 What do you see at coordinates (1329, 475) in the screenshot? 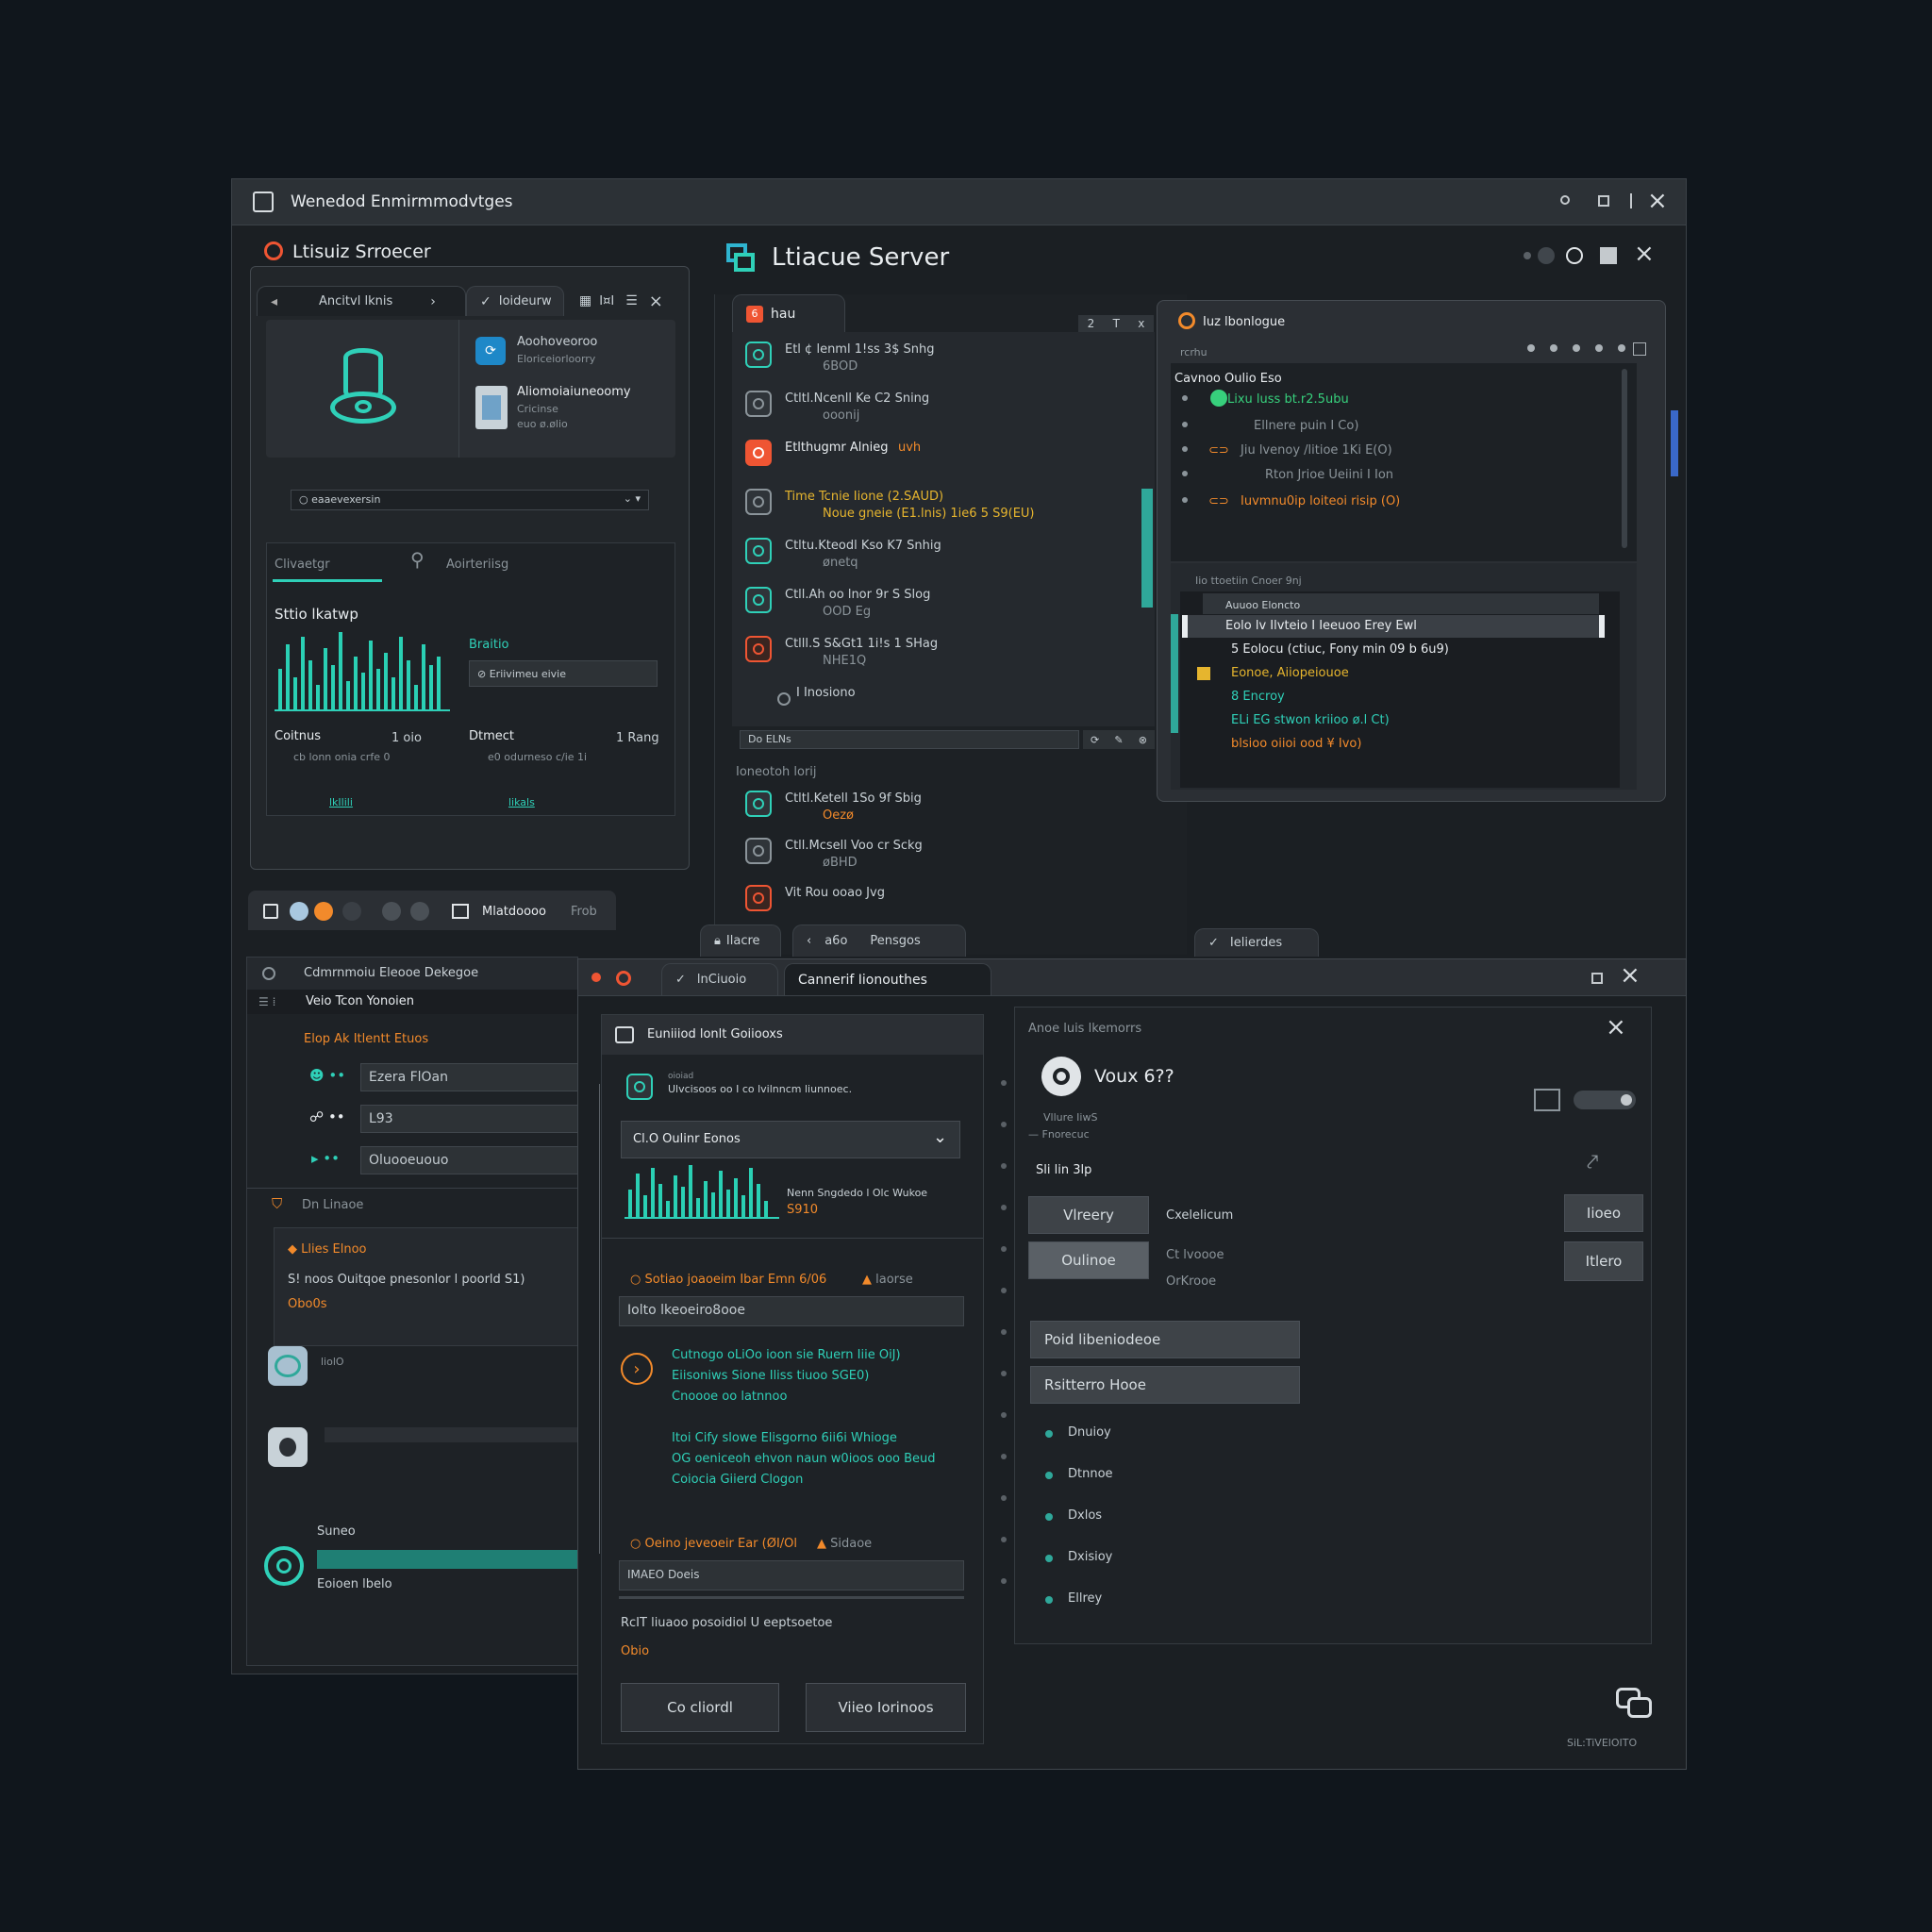
I see `dialog-item: Rton Jrioe Ueiini I Ion` at bounding box center [1329, 475].